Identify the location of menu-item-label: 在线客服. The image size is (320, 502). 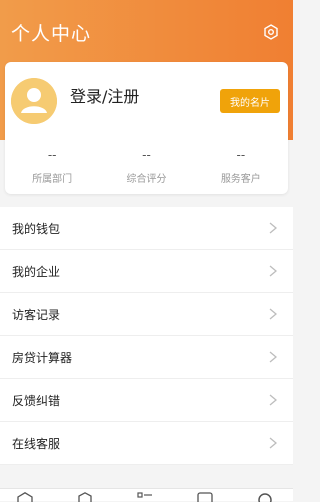
(36, 443).